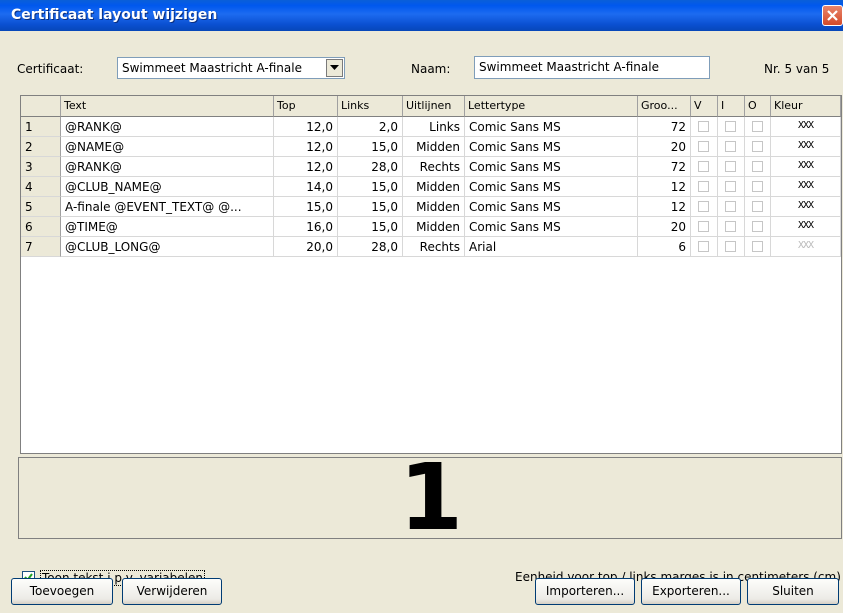 This screenshot has width=843, height=613. What do you see at coordinates (306, 227) in the screenshot?
I see `cell-top: 16,0` at bounding box center [306, 227].